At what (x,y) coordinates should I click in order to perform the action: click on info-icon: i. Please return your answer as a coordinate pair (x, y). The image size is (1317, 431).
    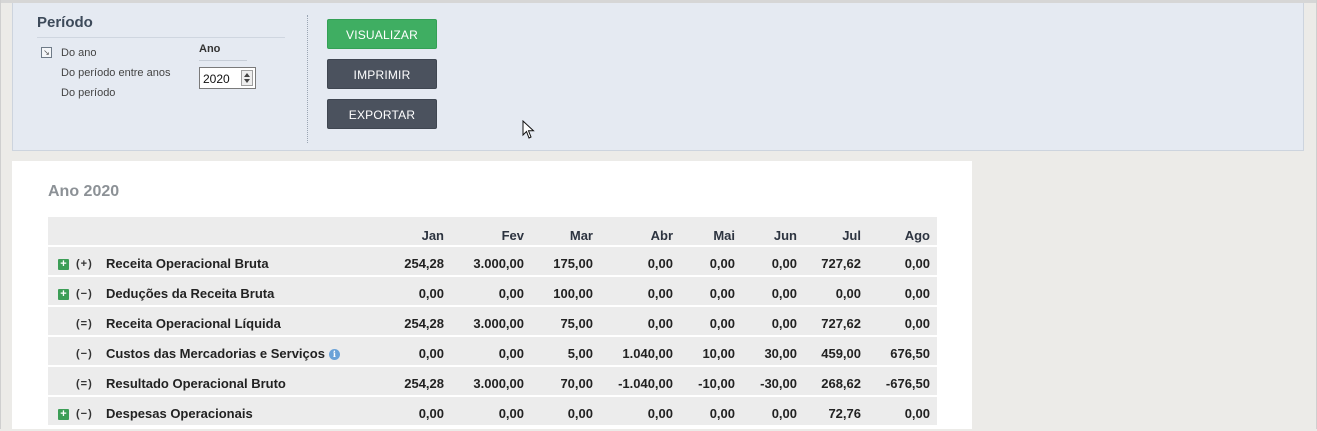
    Looking at the image, I should click on (334, 354).